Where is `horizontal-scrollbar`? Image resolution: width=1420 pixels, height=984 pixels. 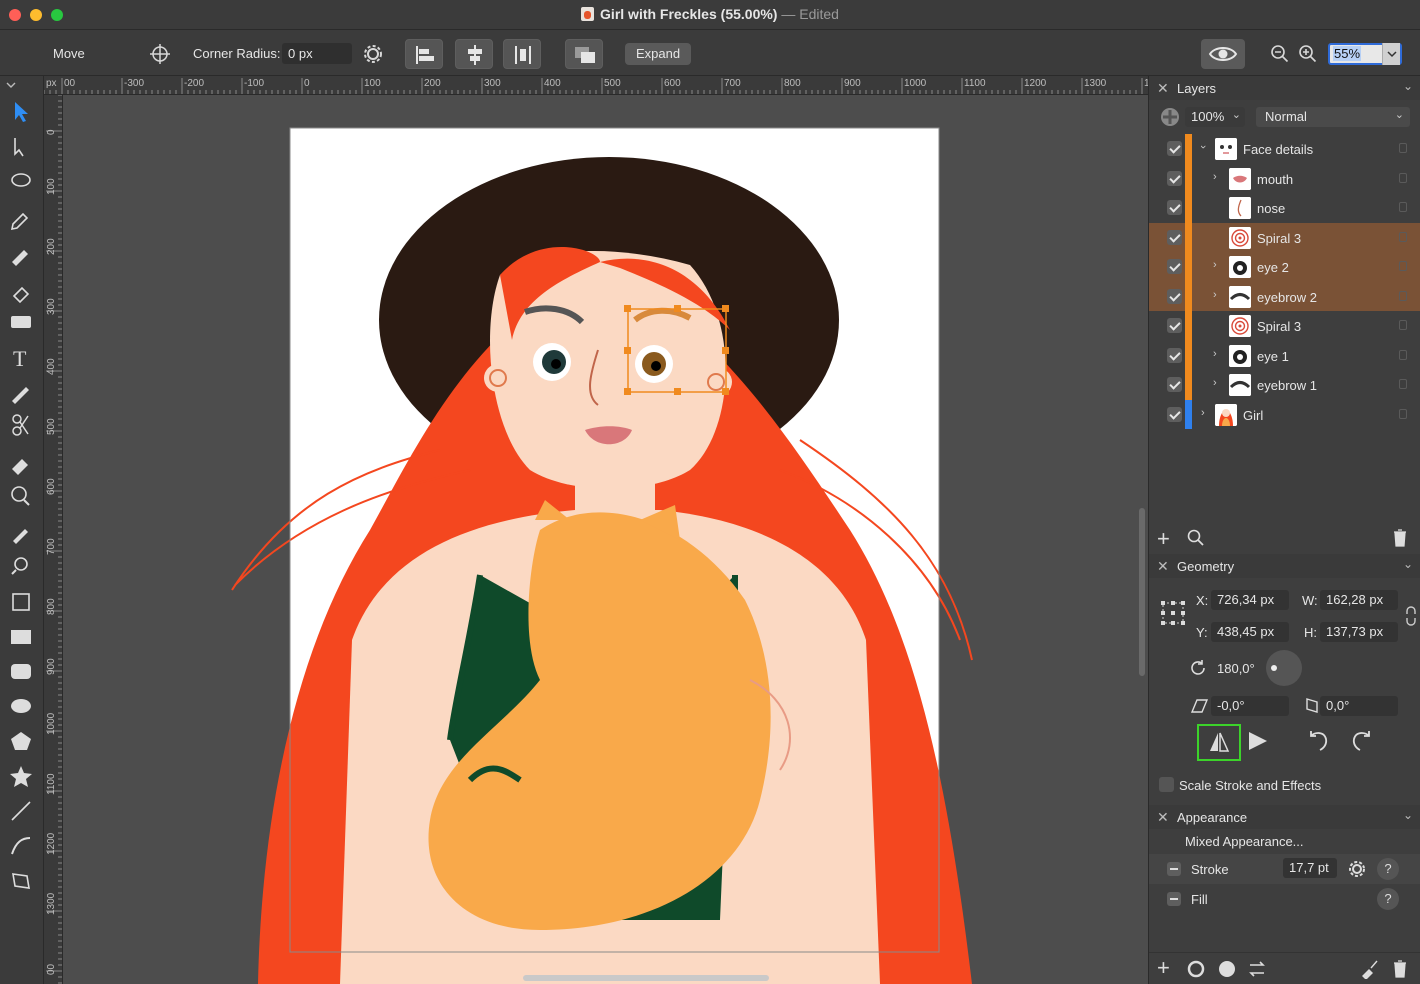 horizontal-scrollbar is located at coordinates (646, 978).